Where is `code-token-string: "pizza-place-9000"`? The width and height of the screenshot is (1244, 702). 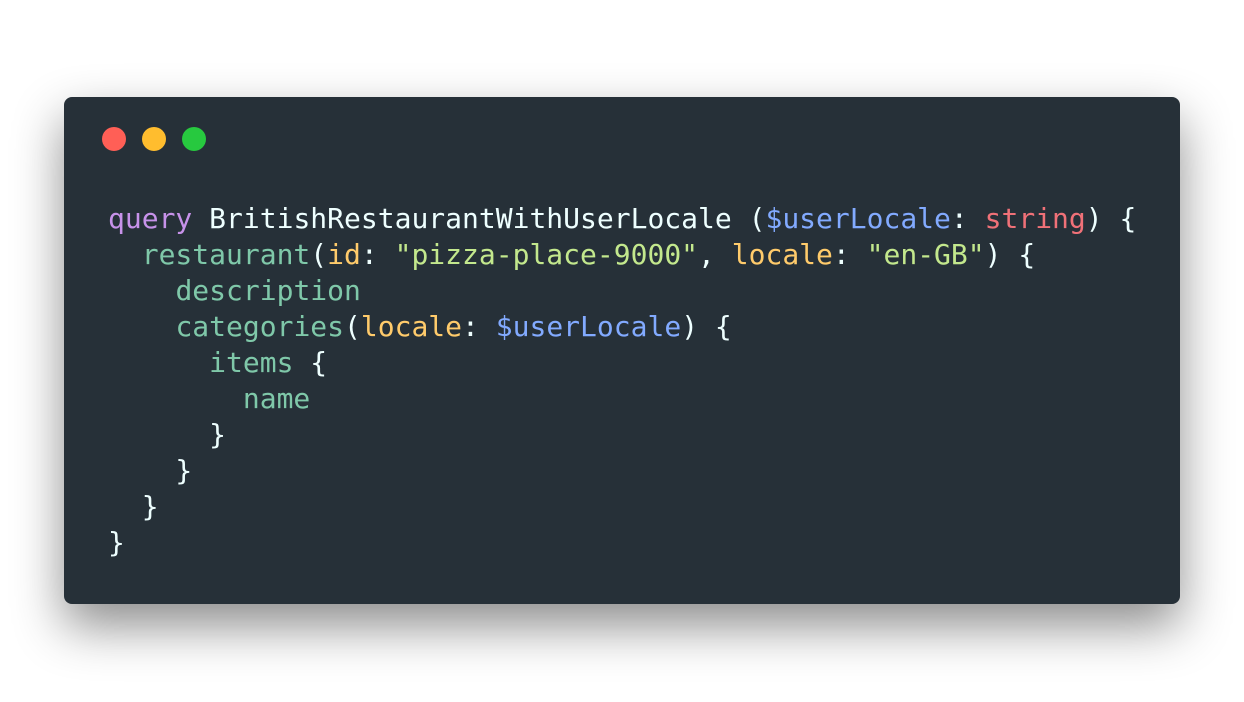
code-token-string: "pizza-place-9000" is located at coordinates (546, 254).